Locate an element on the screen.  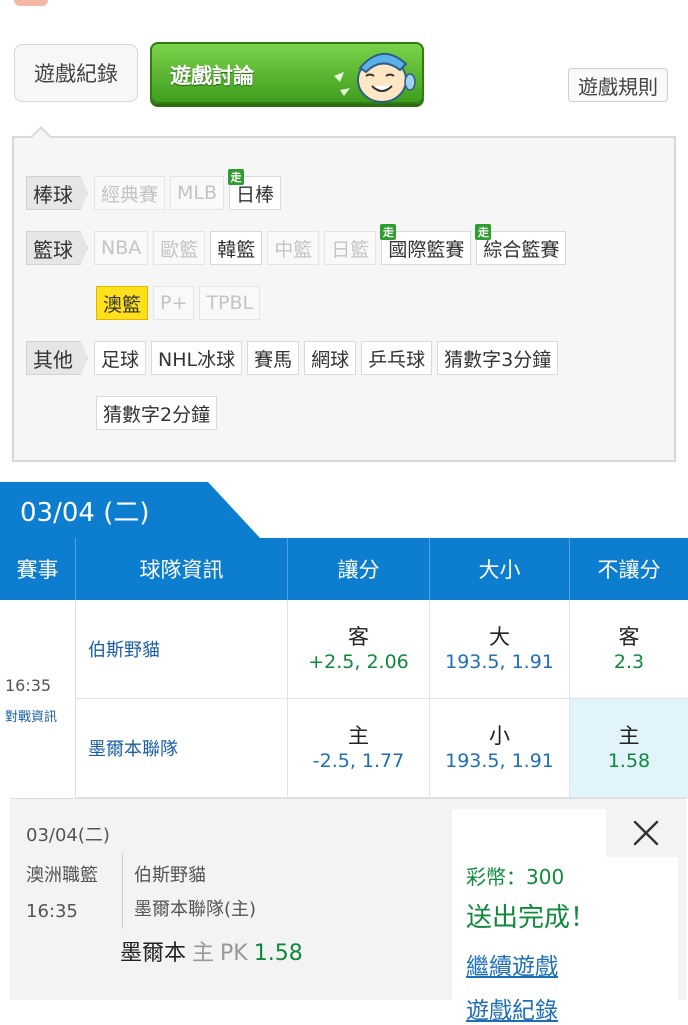
header-team-info: 球隊資訊 is located at coordinates (182, 569).